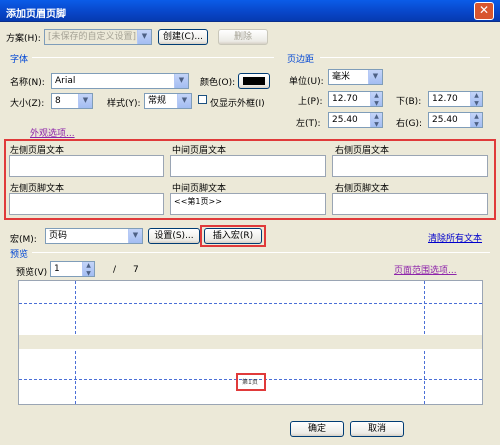  Describe the element at coordinates (310, 102) in the screenshot. I see `top-margin-label: 上(P):` at that location.